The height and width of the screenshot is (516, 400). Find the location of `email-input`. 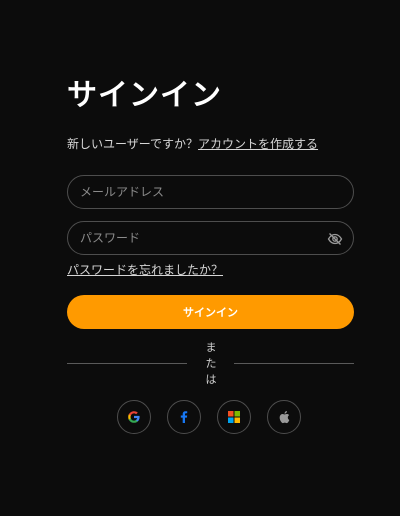

email-input is located at coordinates (200, 192).